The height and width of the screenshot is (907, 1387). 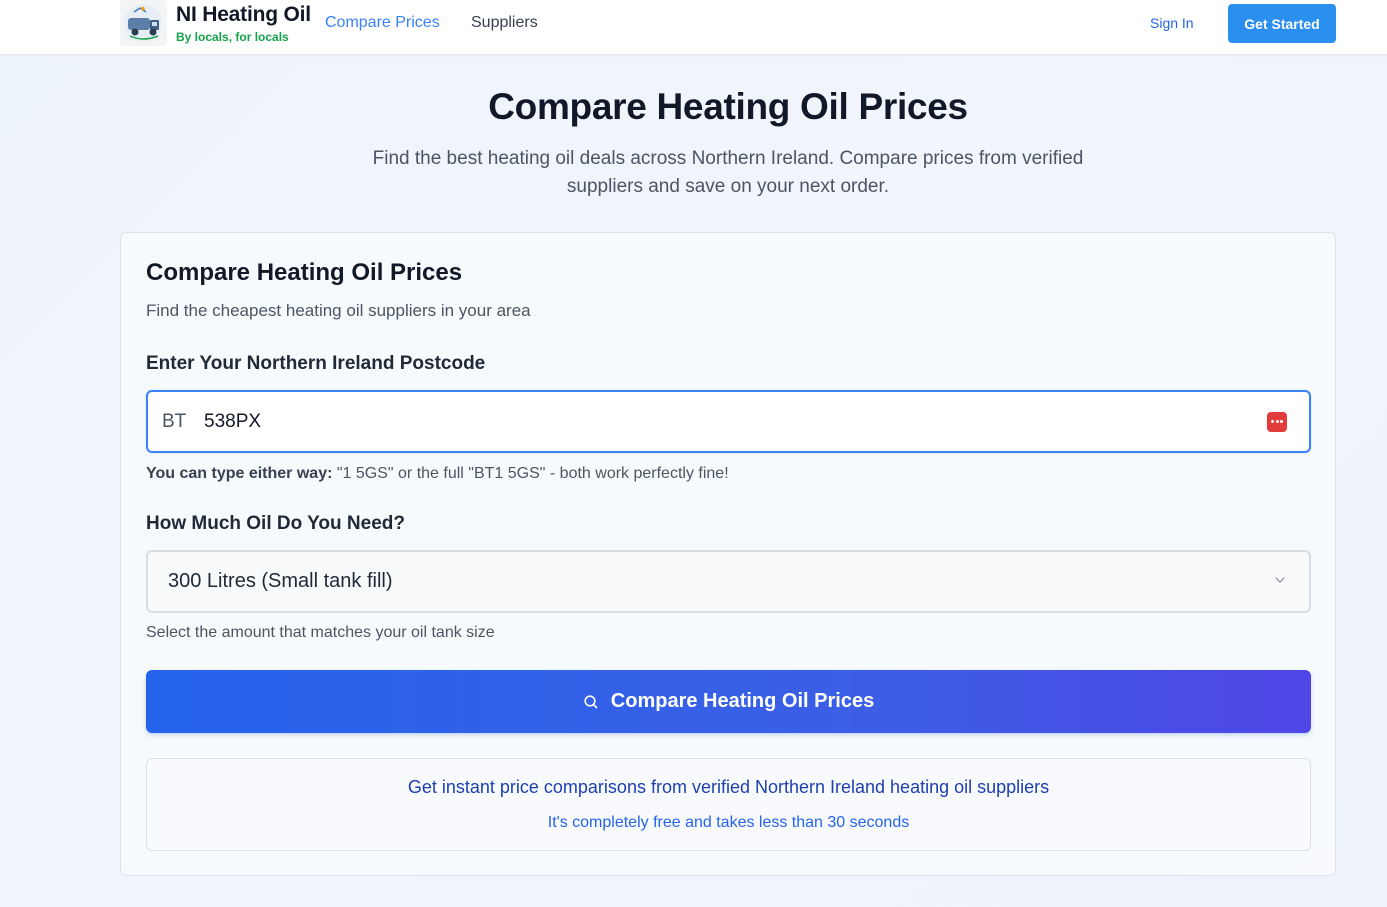 I want to click on brand-logo, so click(x=143, y=23).